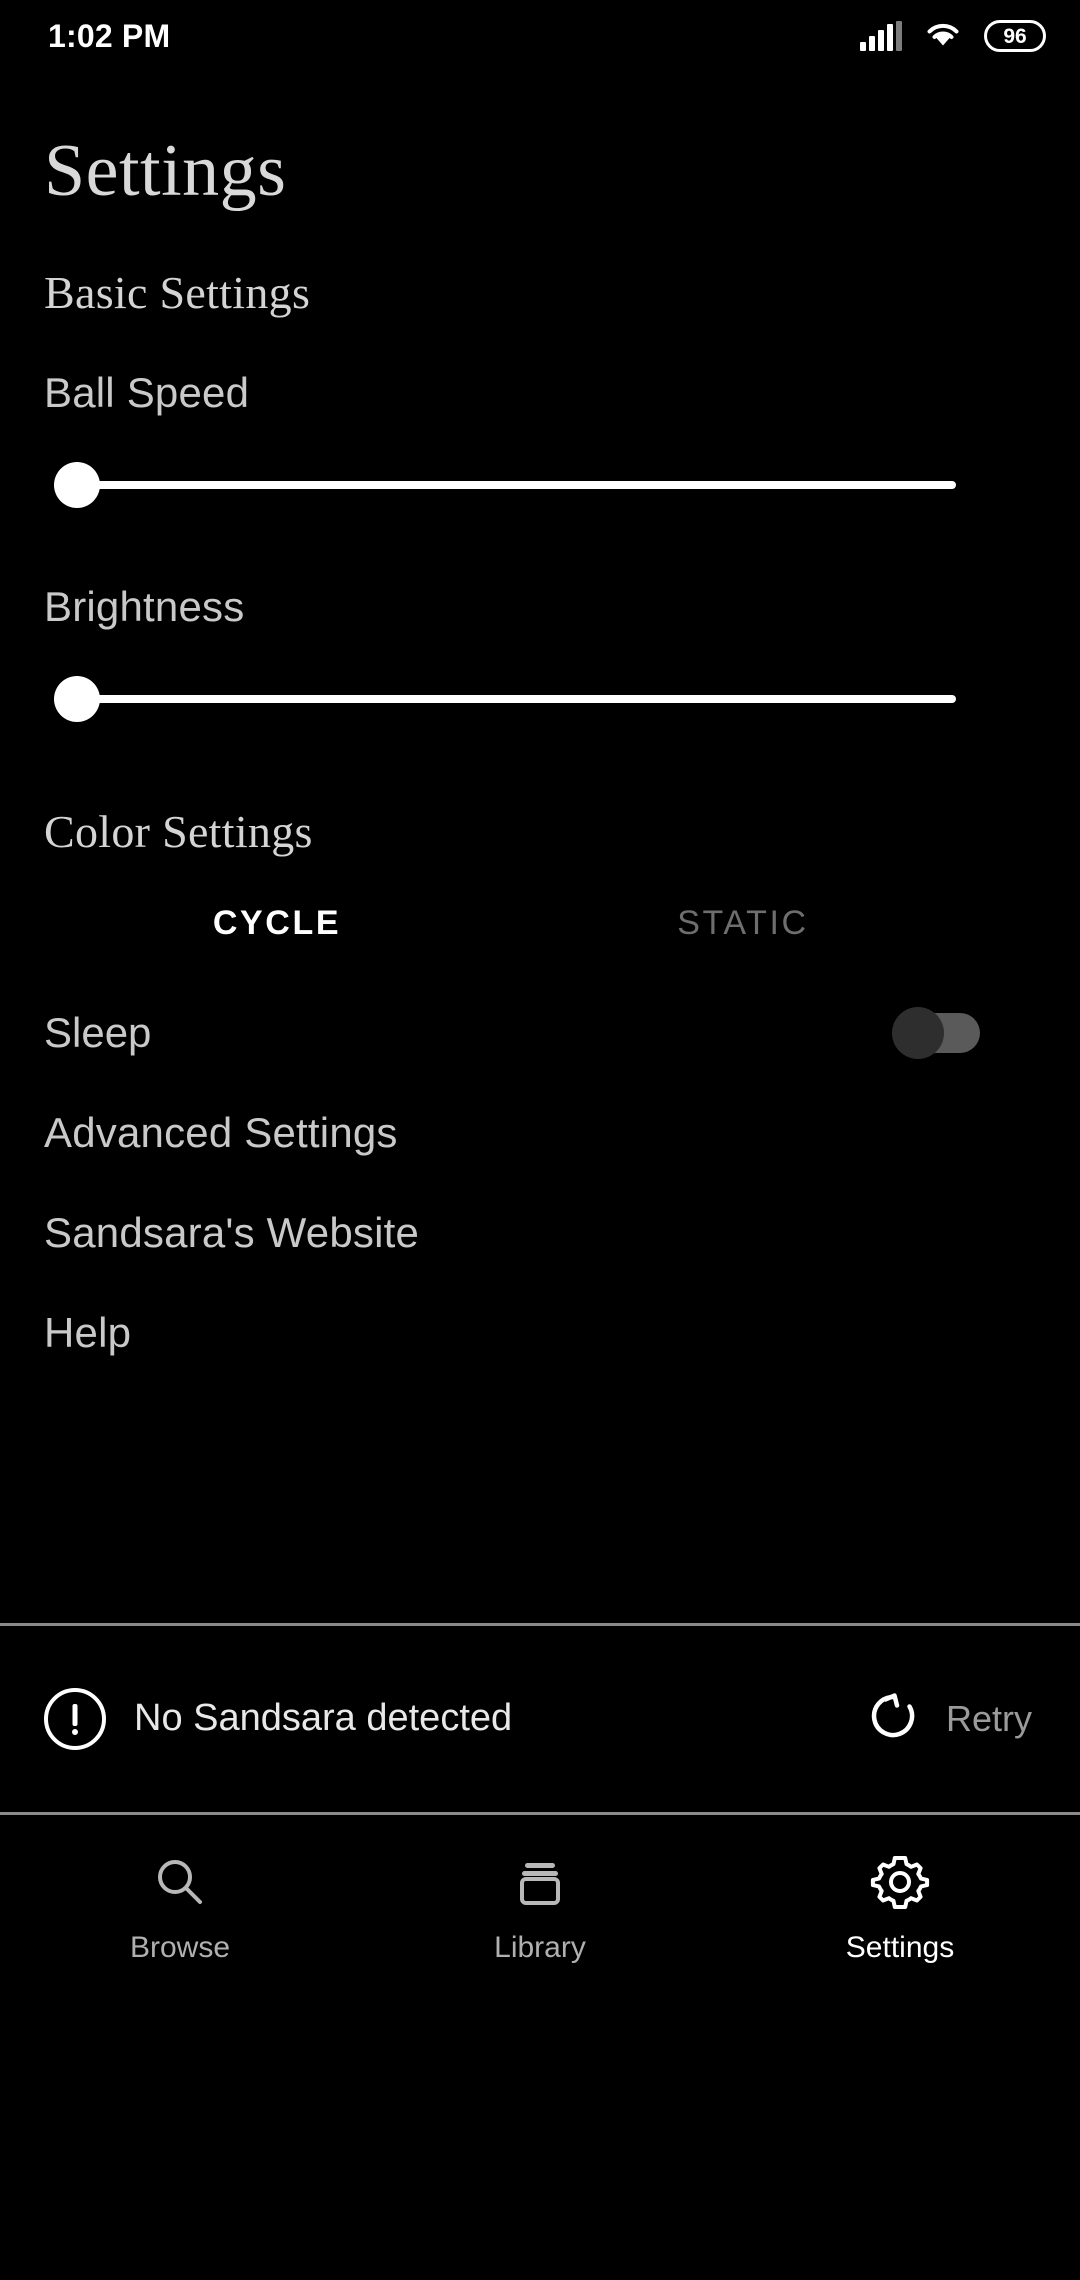 The width and height of the screenshot is (1080, 2280). What do you see at coordinates (943, 36) in the screenshot?
I see `wifi-icon` at bounding box center [943, 36].